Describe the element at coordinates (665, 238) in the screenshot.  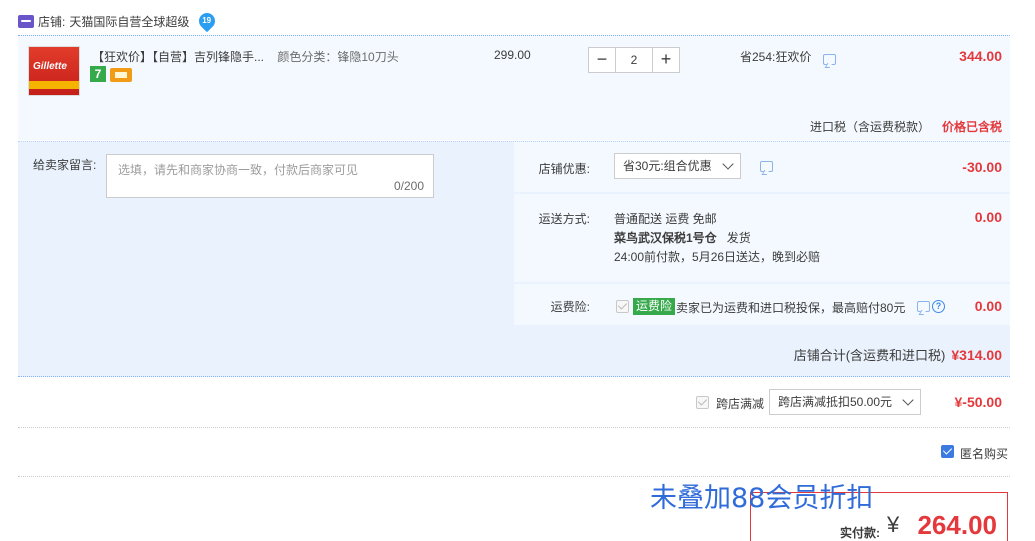
I see `shipping-warehouse: 菜鸟武汉保税1号仓` at that location.